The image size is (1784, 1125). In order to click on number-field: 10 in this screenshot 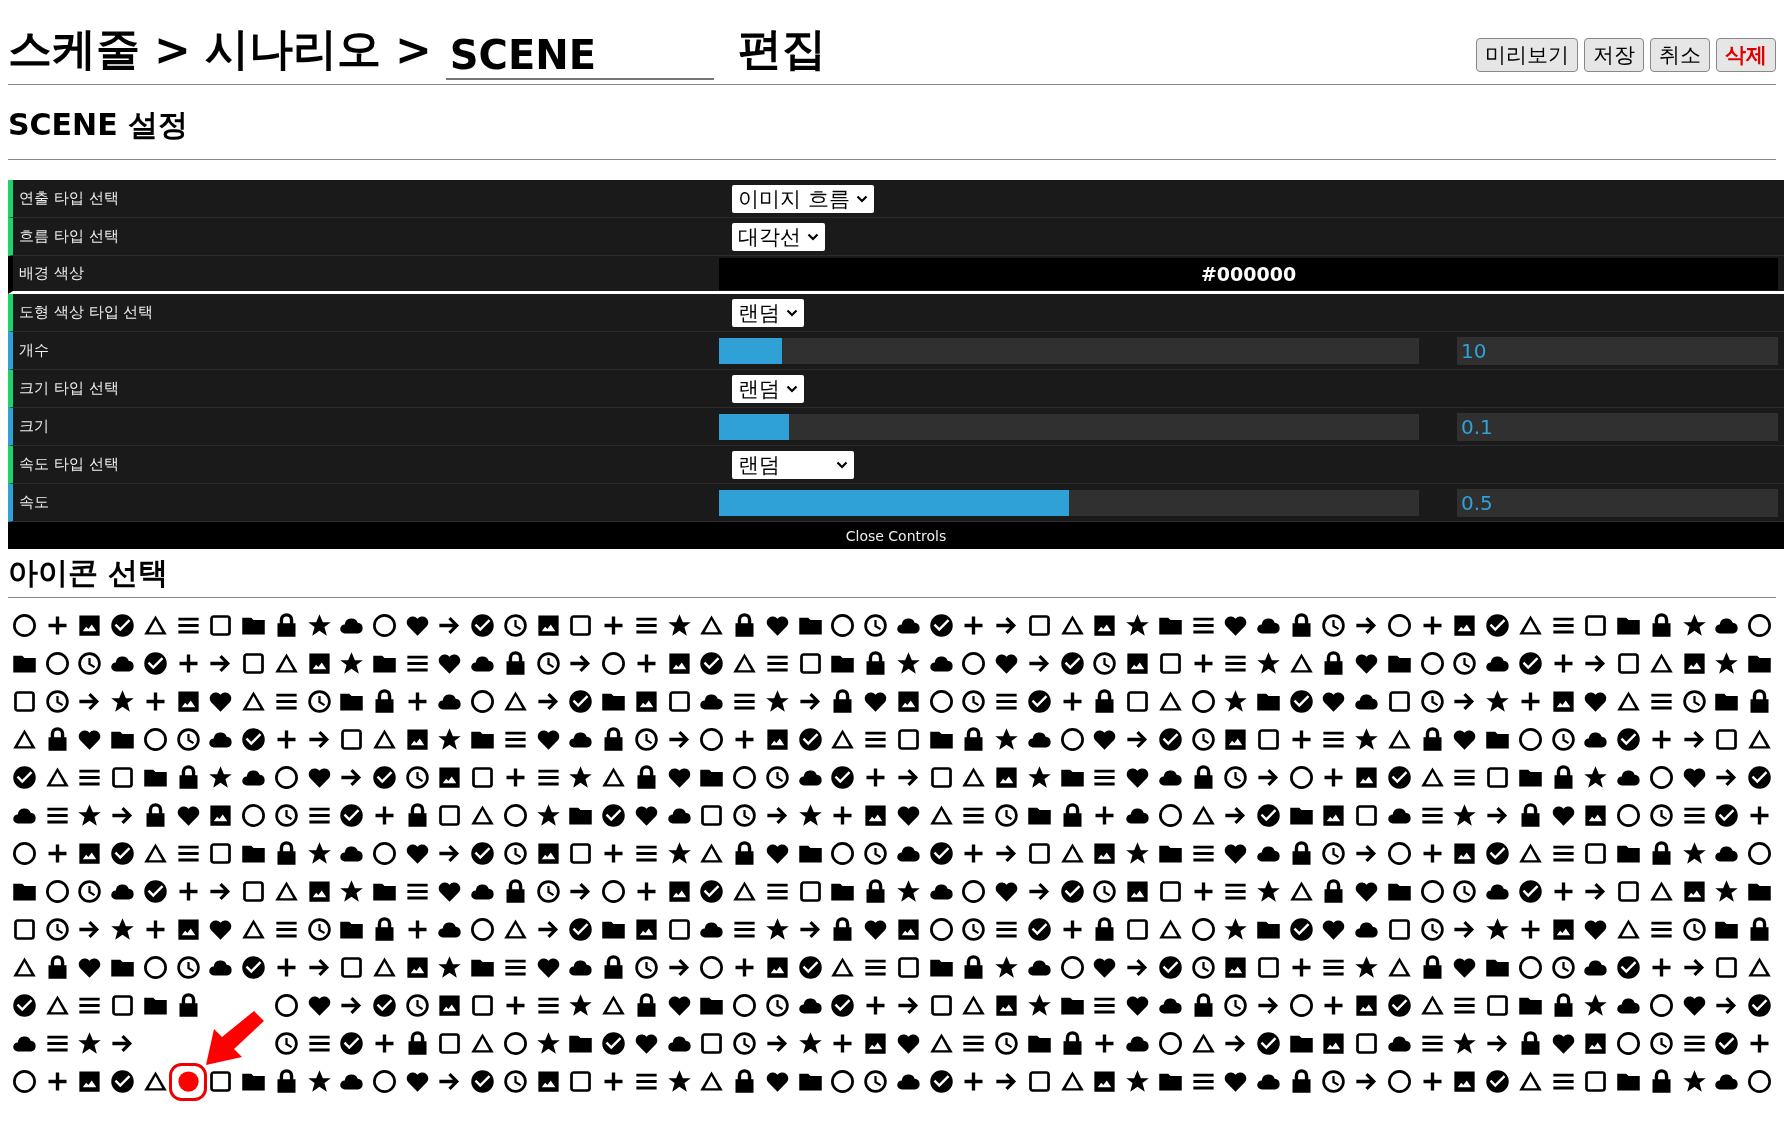, I will do `click(1617, 350)`.